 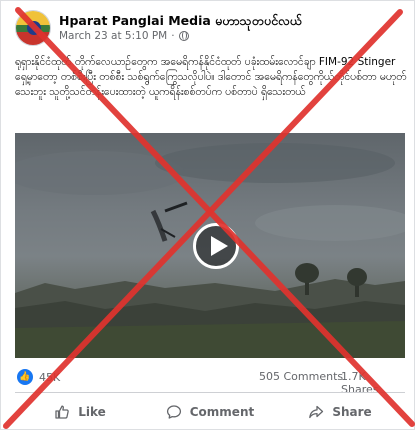 I want to click on share-button: Share, so click(x=340, y=412).